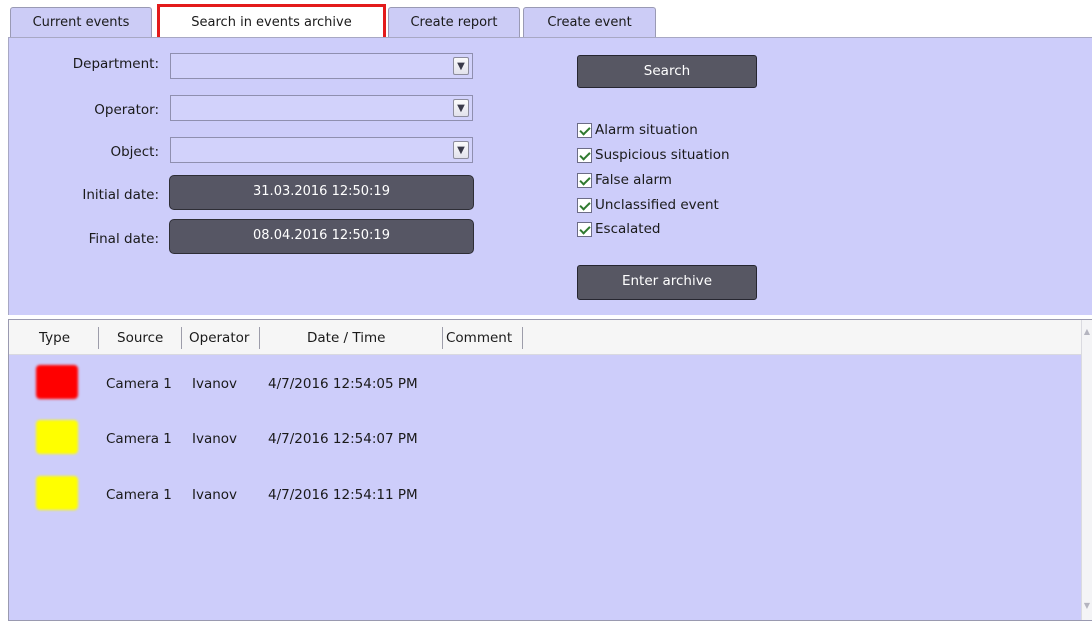  Describe the element at coordinates (662, 155) in the screenshot. I see `checkbox-label: Suspicious situation` at that location.